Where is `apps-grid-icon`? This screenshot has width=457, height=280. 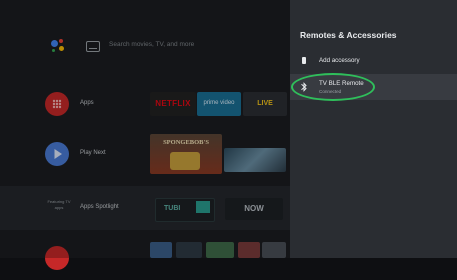 apps-grid-icon is located at coordinates (57, 104).